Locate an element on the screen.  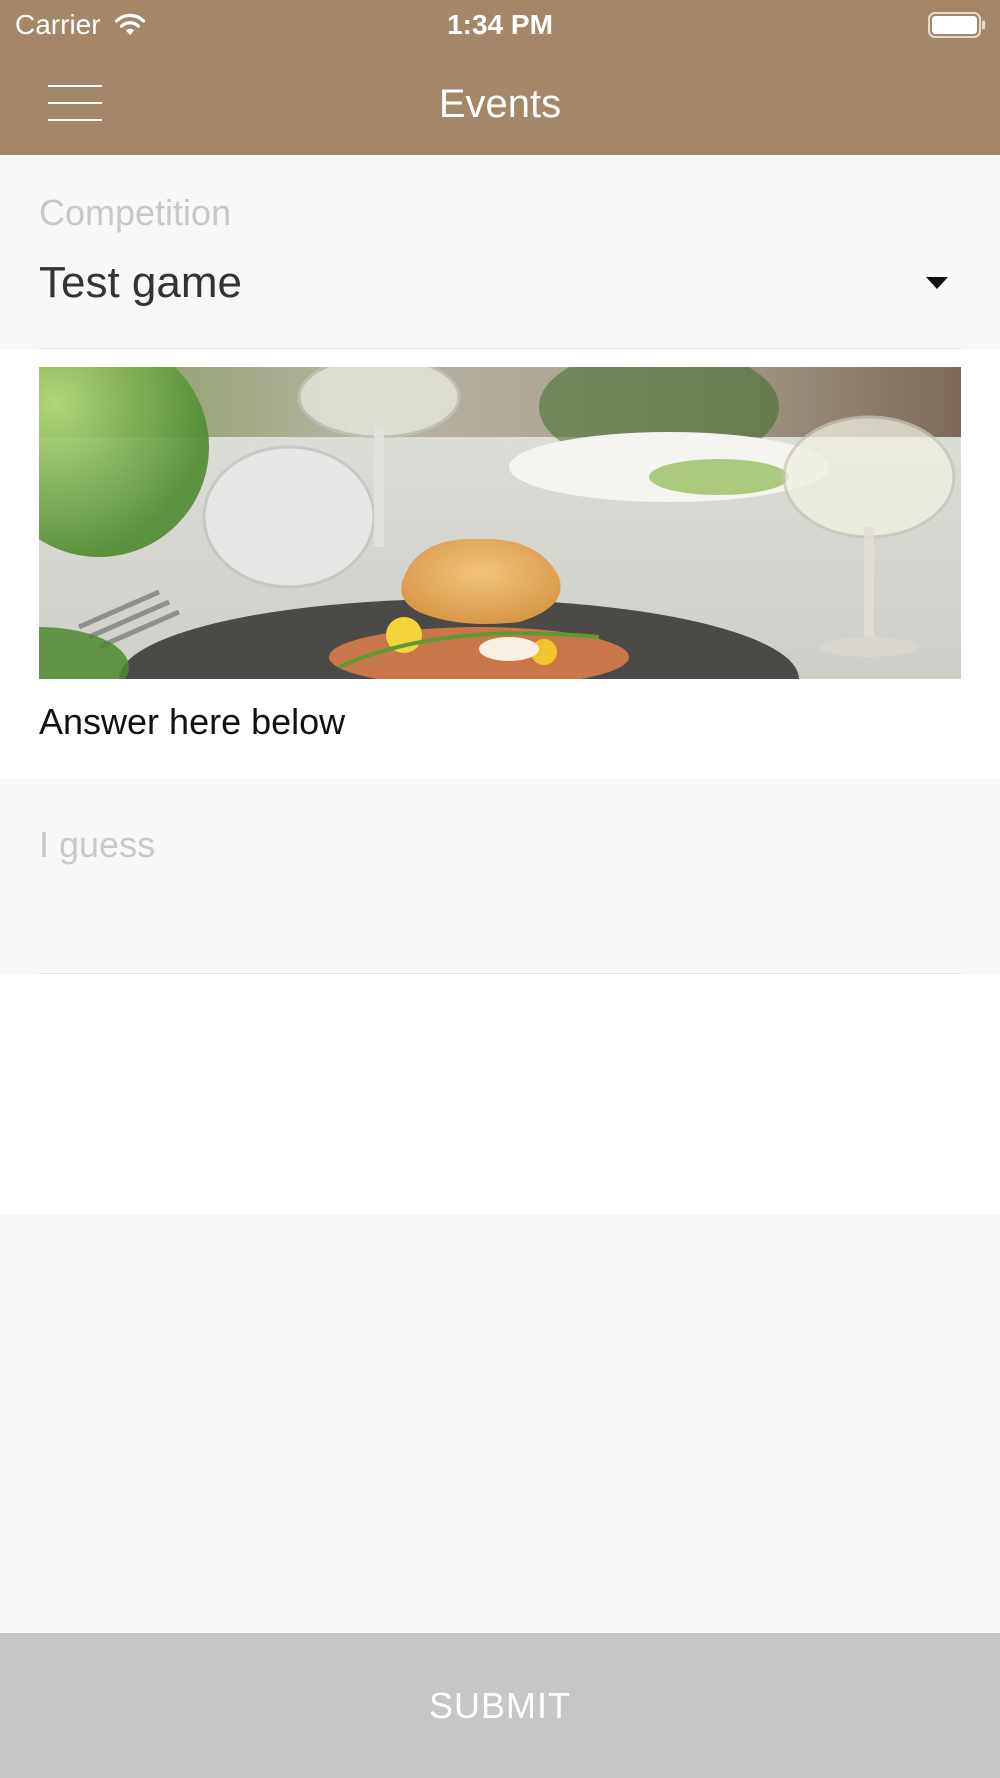
clock: 1:34 PM is located at coordinates (500, 24).